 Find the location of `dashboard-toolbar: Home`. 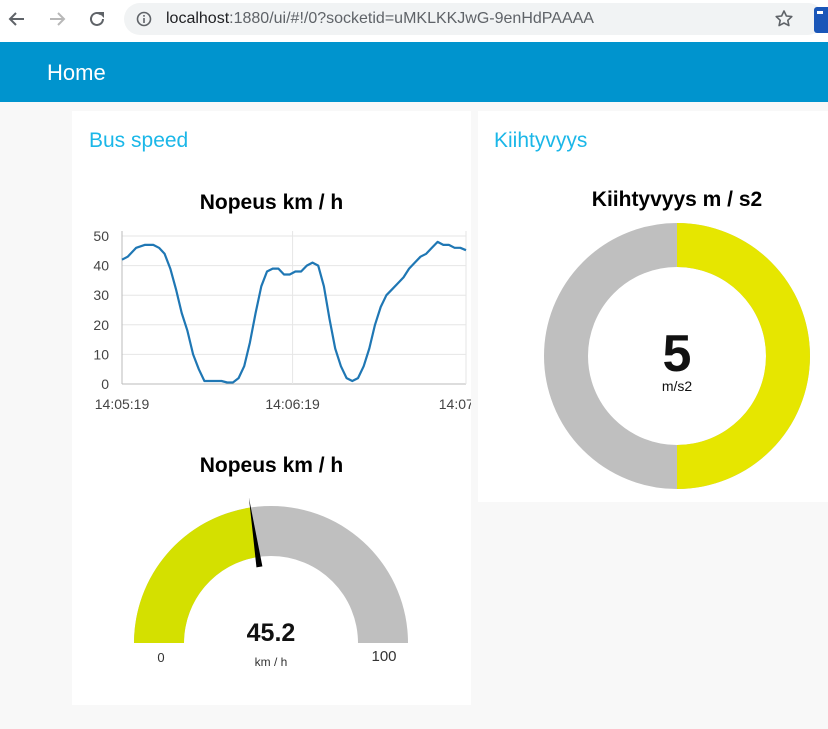

dashboard-toolbar: Home is located at coordinates (414, 72).